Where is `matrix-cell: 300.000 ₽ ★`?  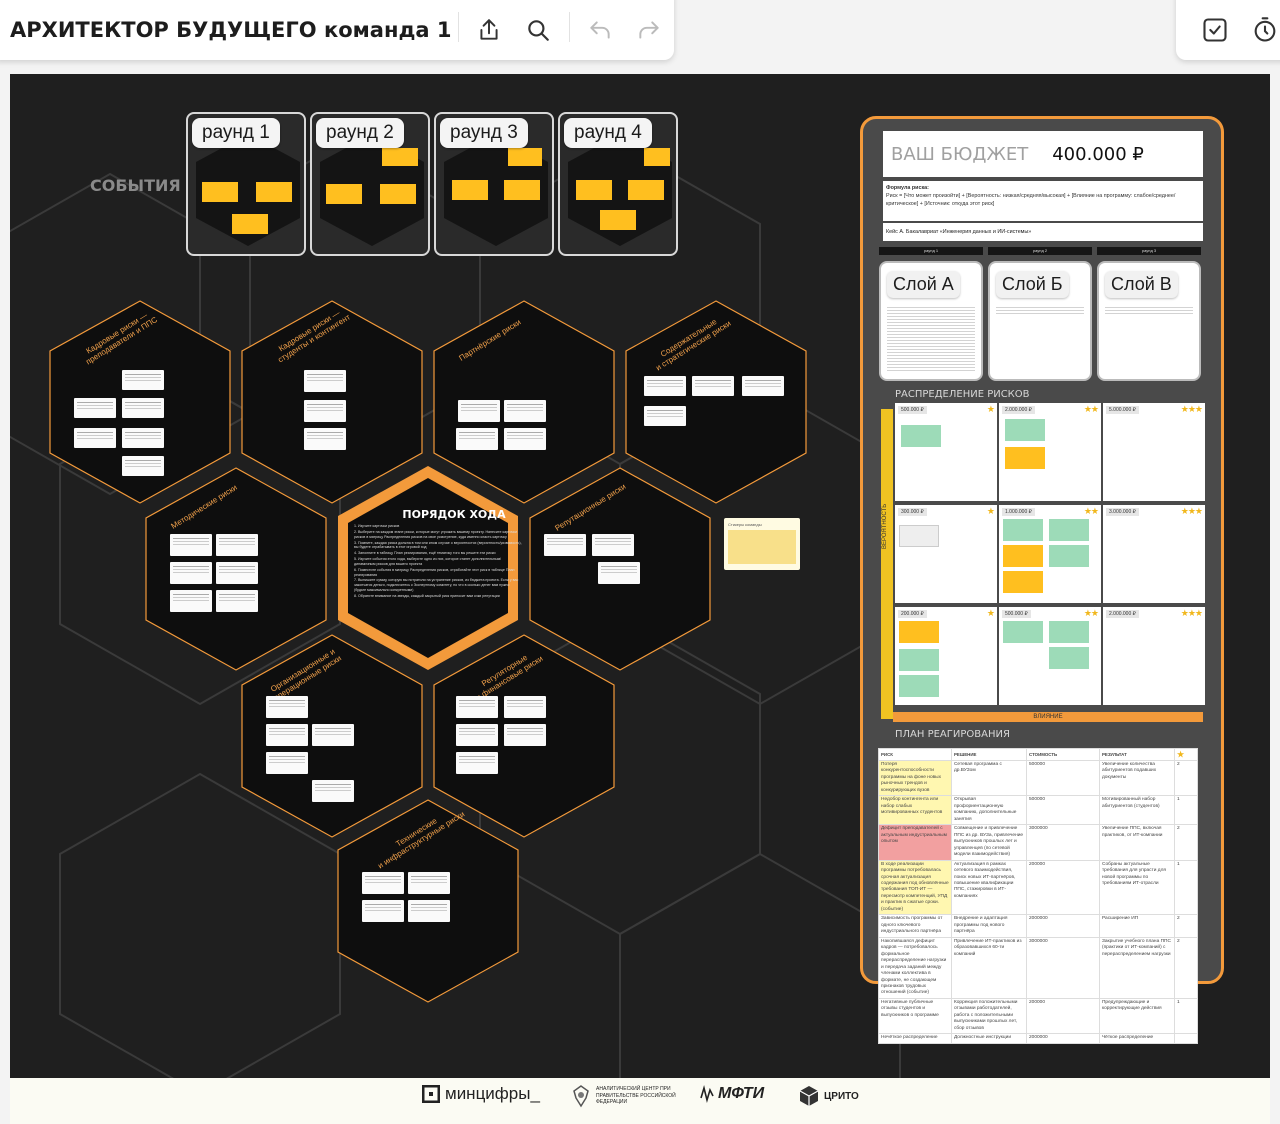 matrix-cell: 300.000 ₽ ★ is located at coordinates (946, 554).